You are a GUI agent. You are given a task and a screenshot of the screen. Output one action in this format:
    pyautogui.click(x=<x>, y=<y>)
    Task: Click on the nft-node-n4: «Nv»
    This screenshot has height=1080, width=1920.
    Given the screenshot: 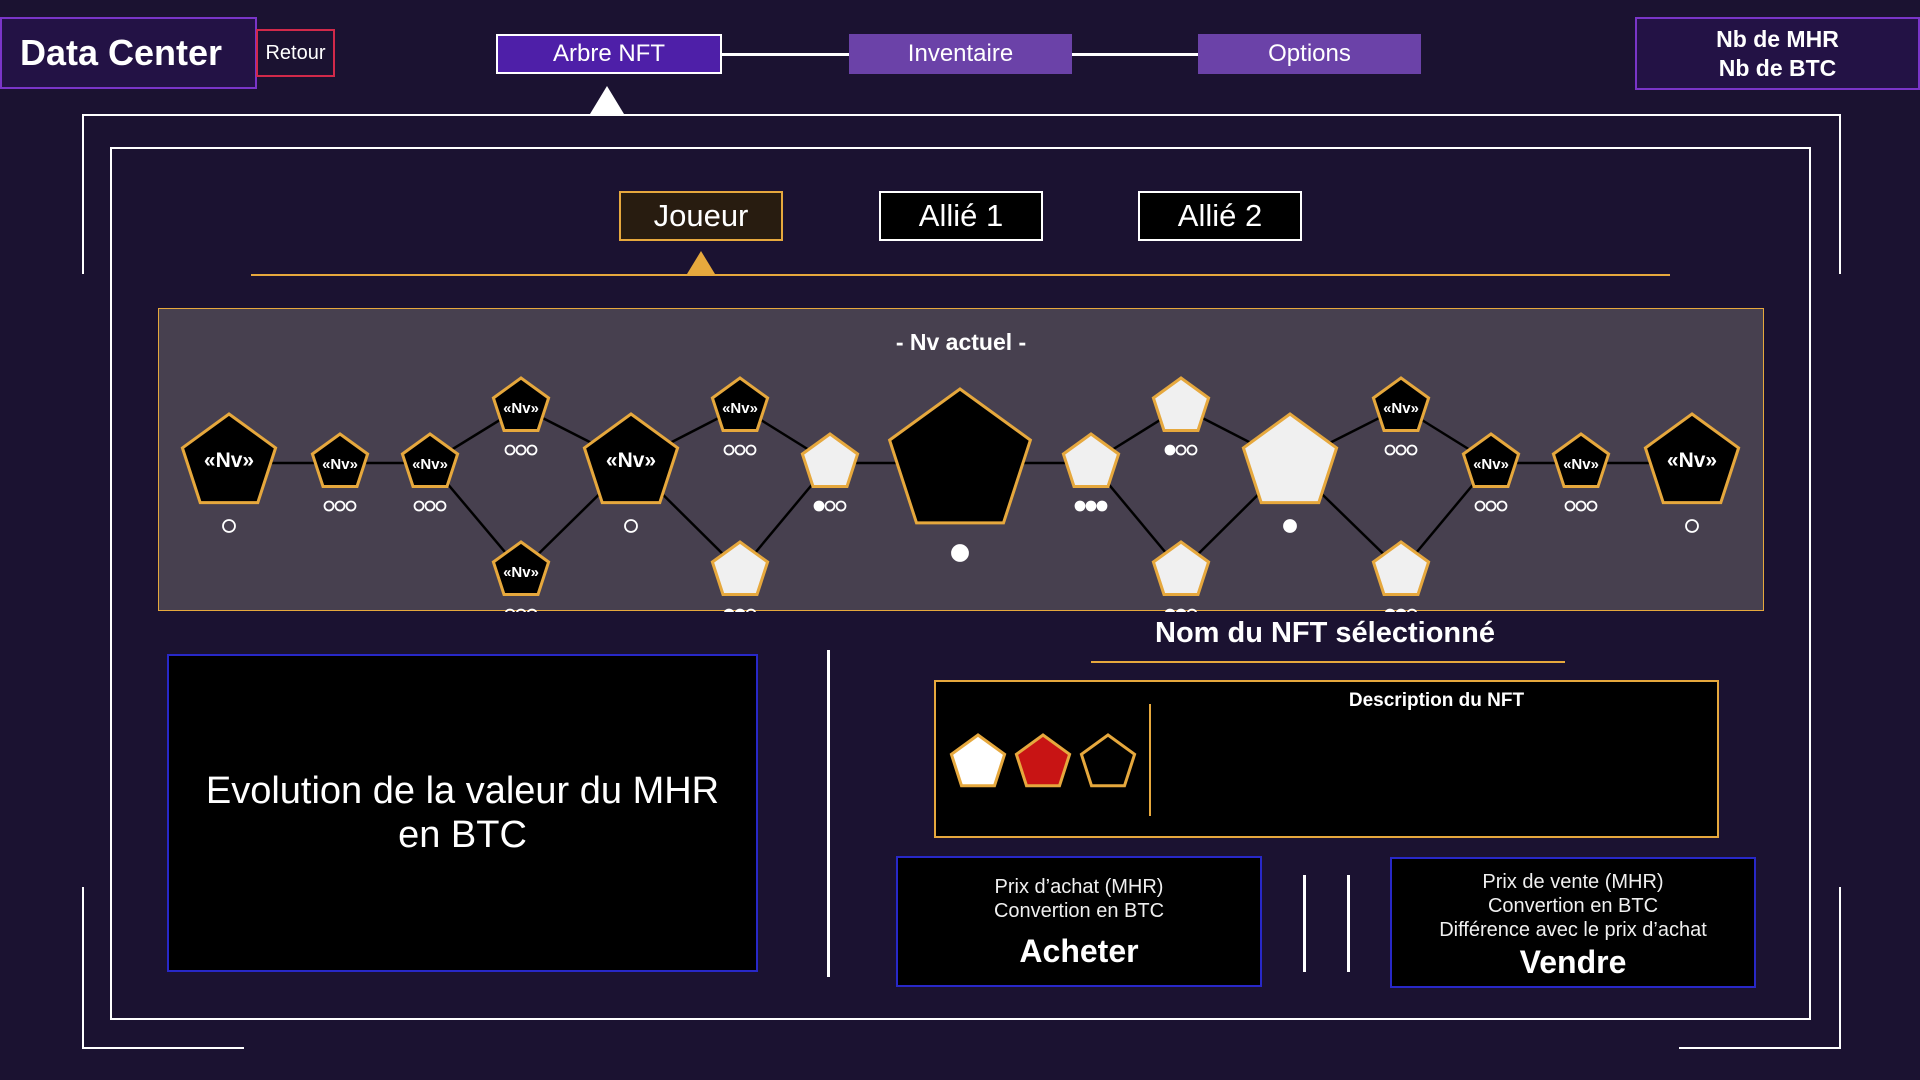 What is the action you would take?
    pyautogui.click(x=521, y=416)
    